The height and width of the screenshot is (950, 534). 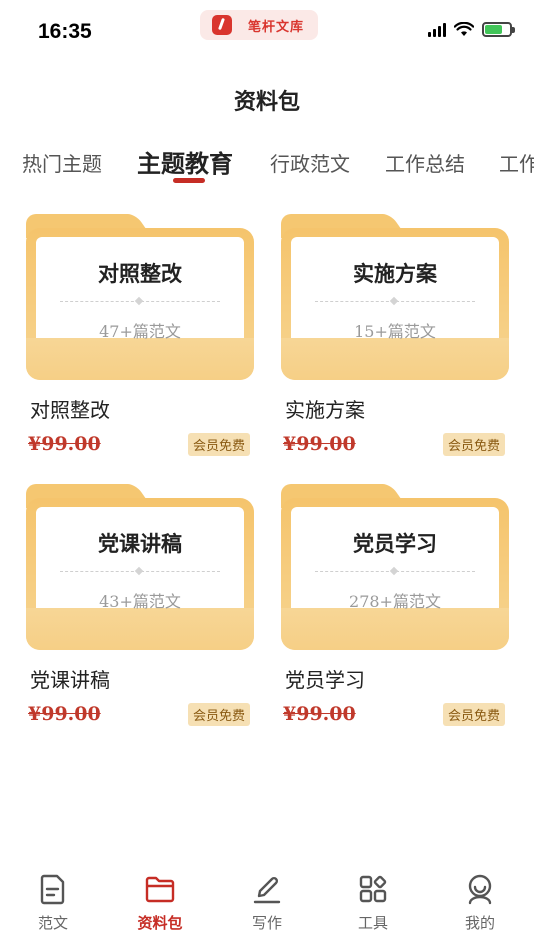 I want to click on battery-icon, so click(x=498, y=29).